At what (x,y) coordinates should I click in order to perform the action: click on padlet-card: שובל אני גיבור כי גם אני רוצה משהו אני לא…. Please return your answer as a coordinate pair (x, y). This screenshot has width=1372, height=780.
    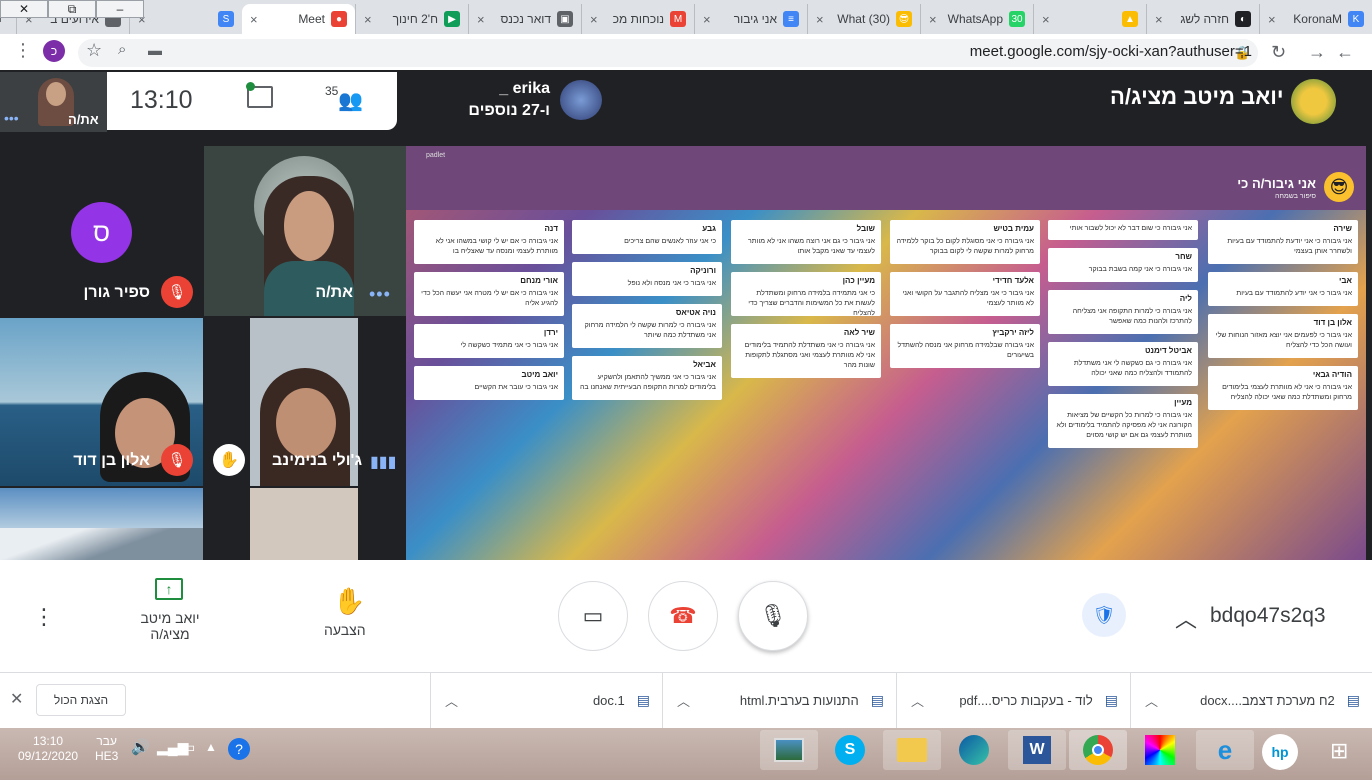
    Looking at the image, I should click on (806, 242).